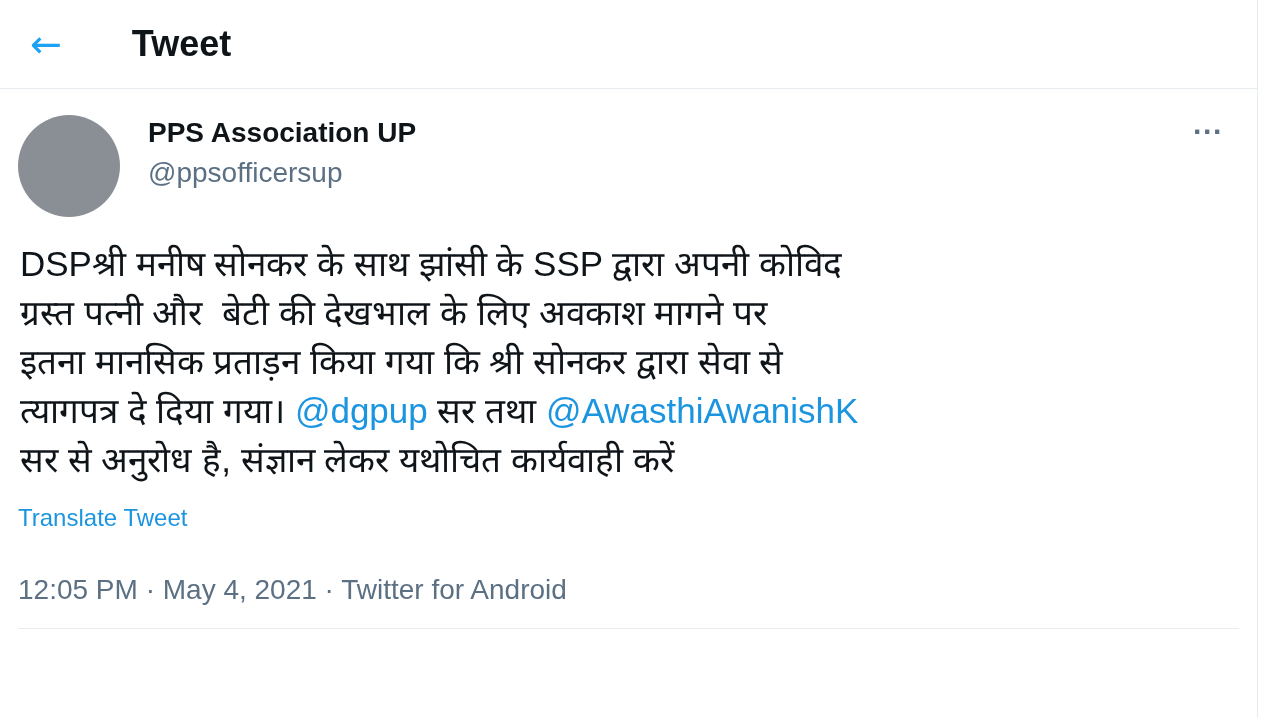  I want to click on author-handle: @ppsofficersup, so click(670, 173).